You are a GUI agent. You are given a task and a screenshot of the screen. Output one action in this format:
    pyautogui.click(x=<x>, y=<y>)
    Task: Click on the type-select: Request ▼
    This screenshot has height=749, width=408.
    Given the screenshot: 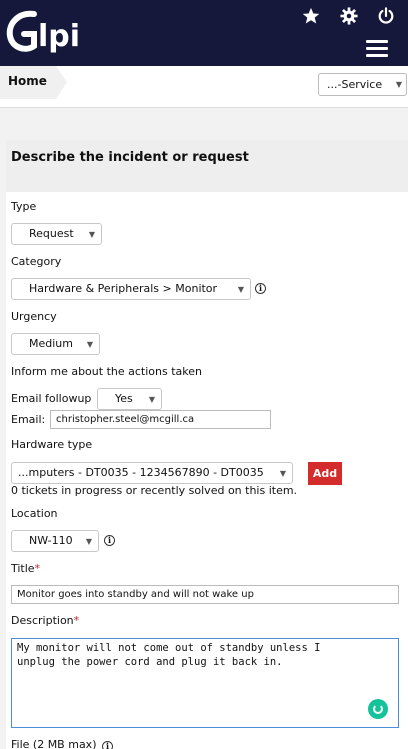 What is the action you would take?
    pyautogui.click(x=56, y=234)
    